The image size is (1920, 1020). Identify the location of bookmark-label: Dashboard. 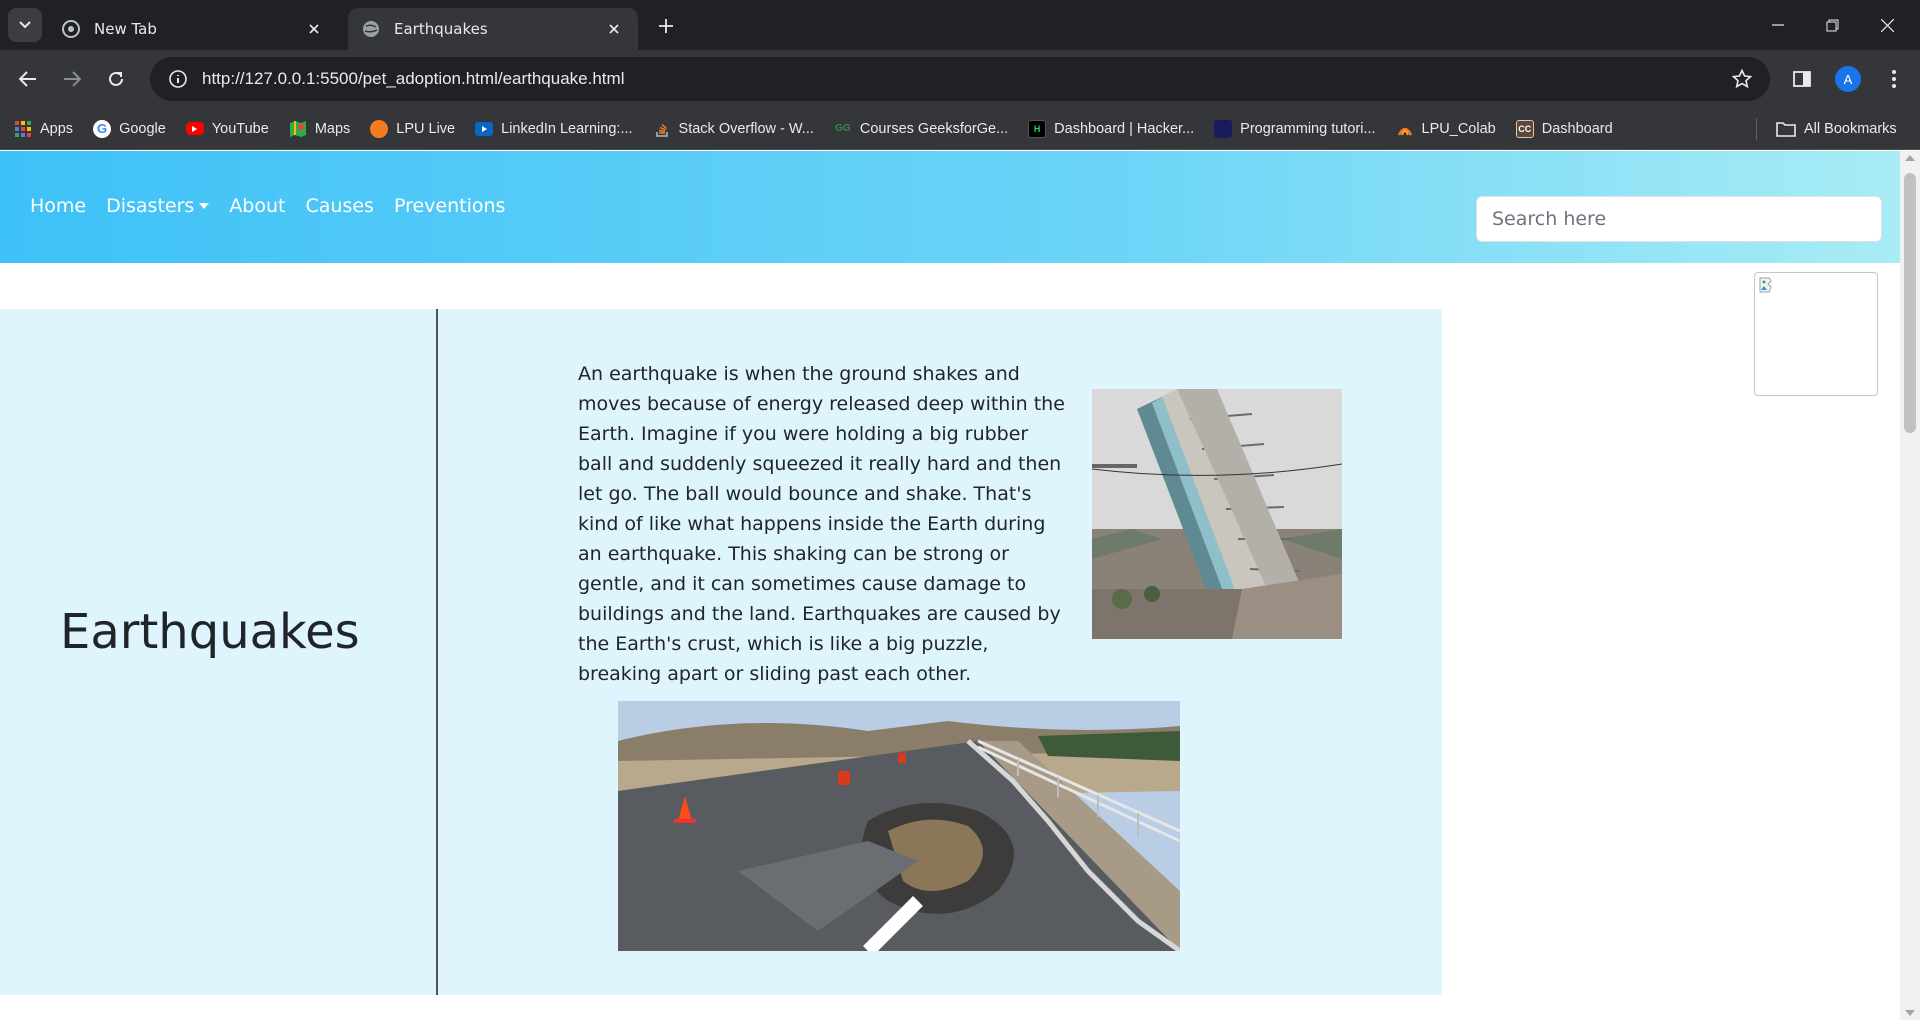
(1577, 128).